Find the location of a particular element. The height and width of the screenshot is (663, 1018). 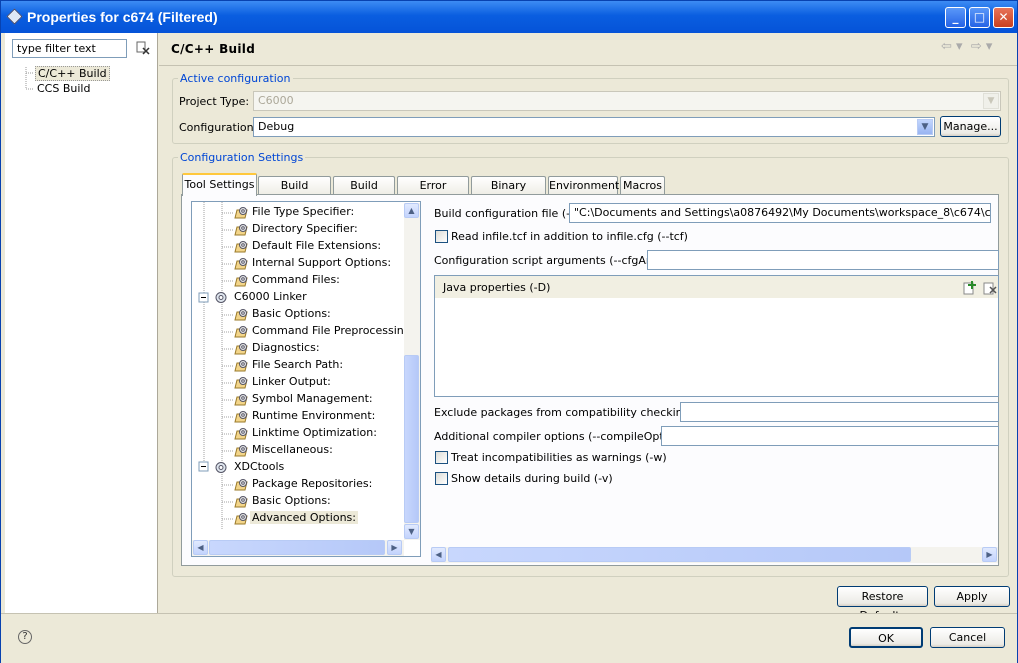

show-details-checkbox is located at coordinates (441, 478).